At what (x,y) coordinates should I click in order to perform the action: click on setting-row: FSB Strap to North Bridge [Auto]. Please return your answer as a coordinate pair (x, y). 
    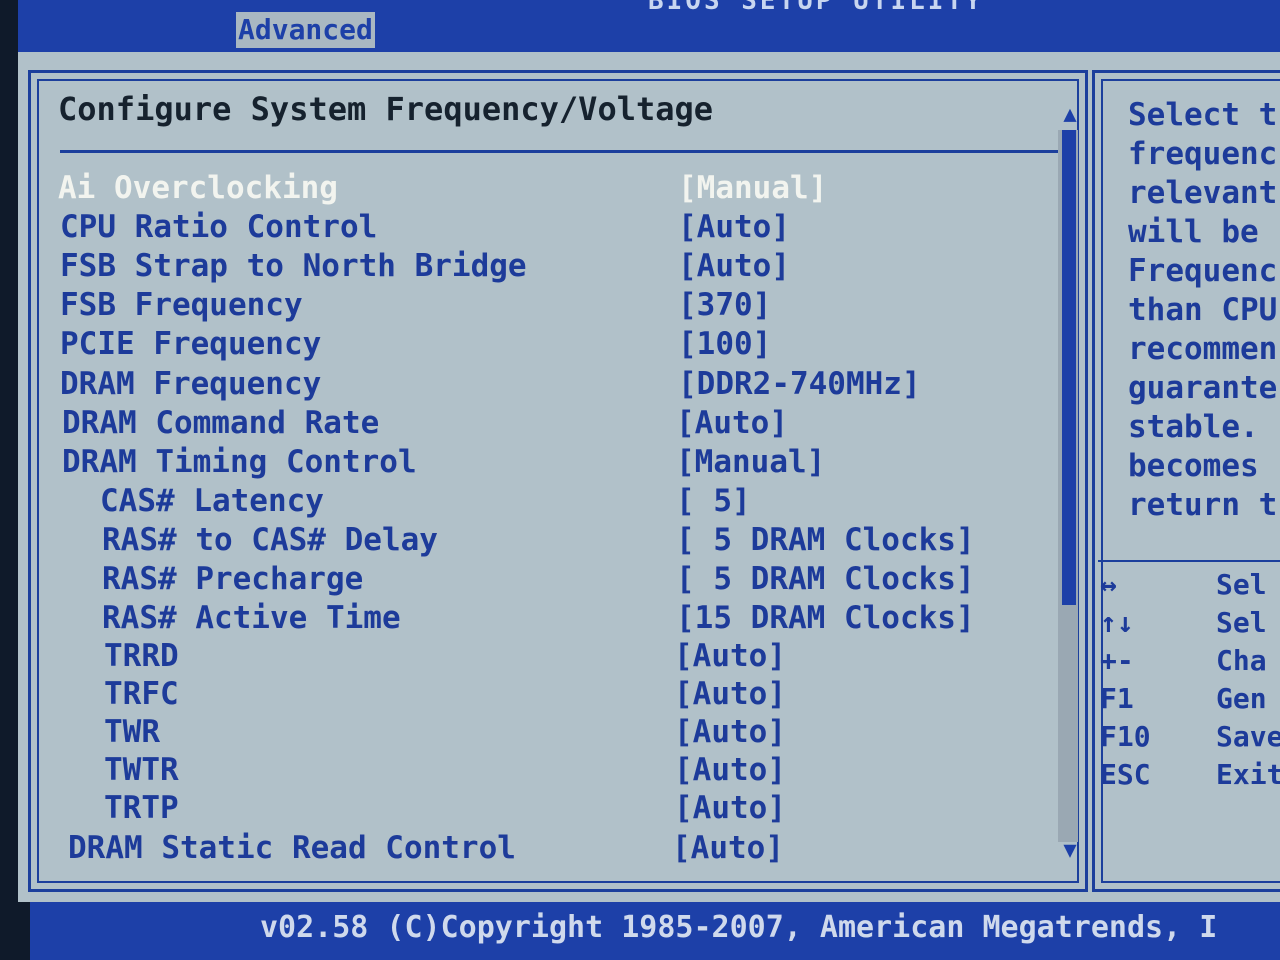
    Looking at the image, I should click on (530, 267).